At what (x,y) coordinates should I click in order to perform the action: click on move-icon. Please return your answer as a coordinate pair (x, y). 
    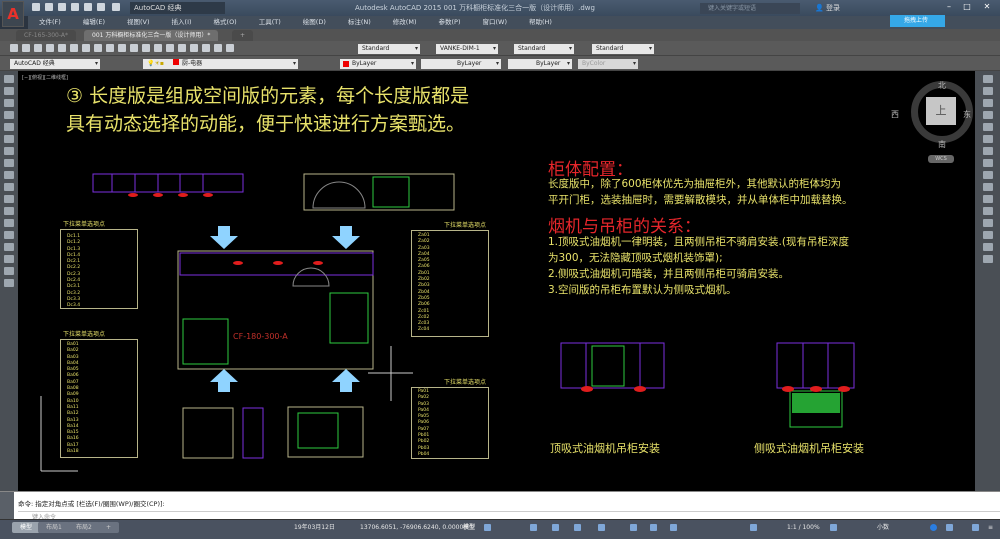
    Looking at the image, I should click on (987, 139).